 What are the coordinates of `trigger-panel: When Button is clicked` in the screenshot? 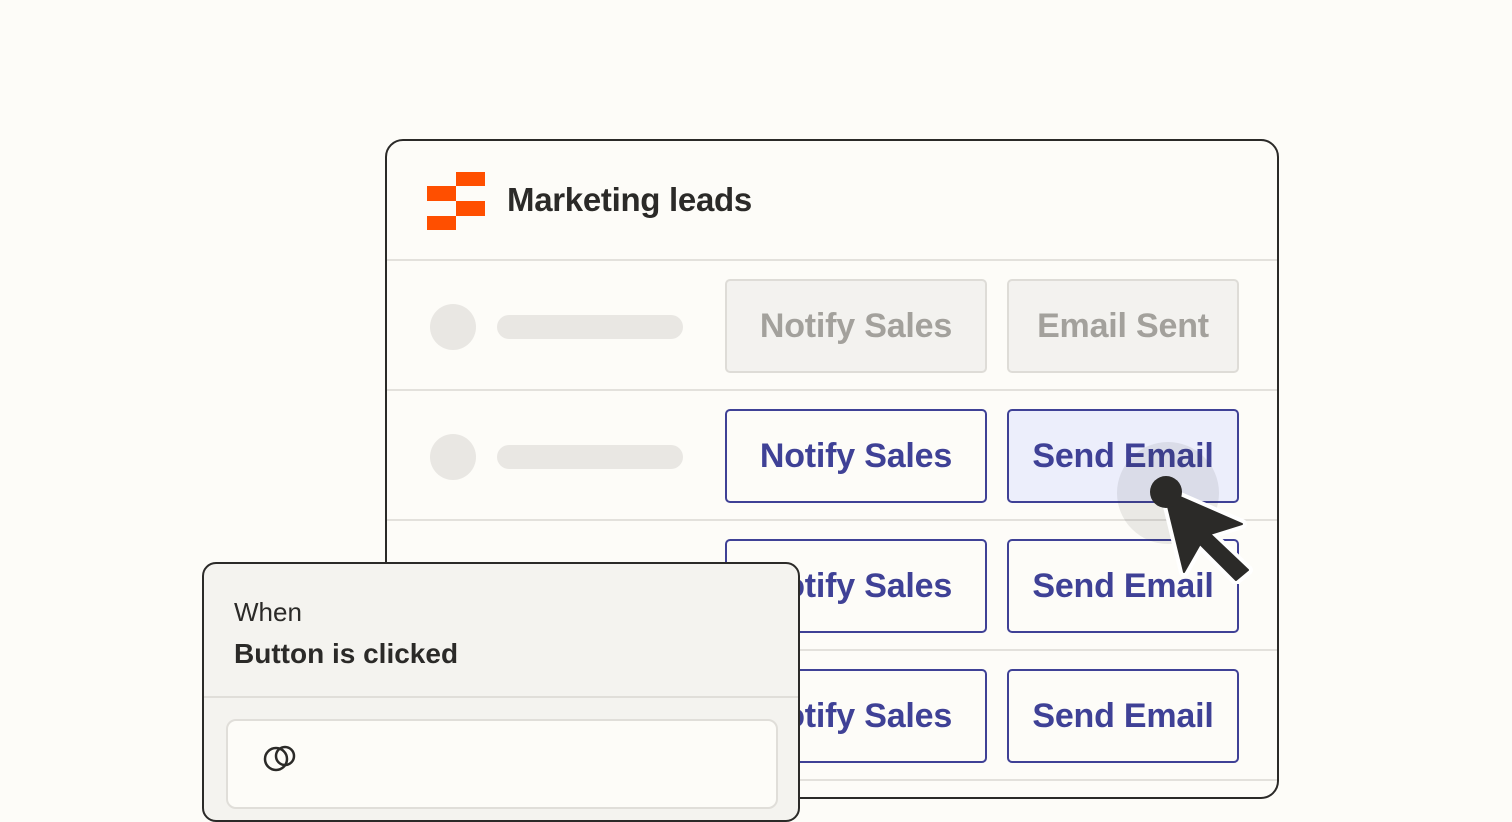 It's located at (501, 692).